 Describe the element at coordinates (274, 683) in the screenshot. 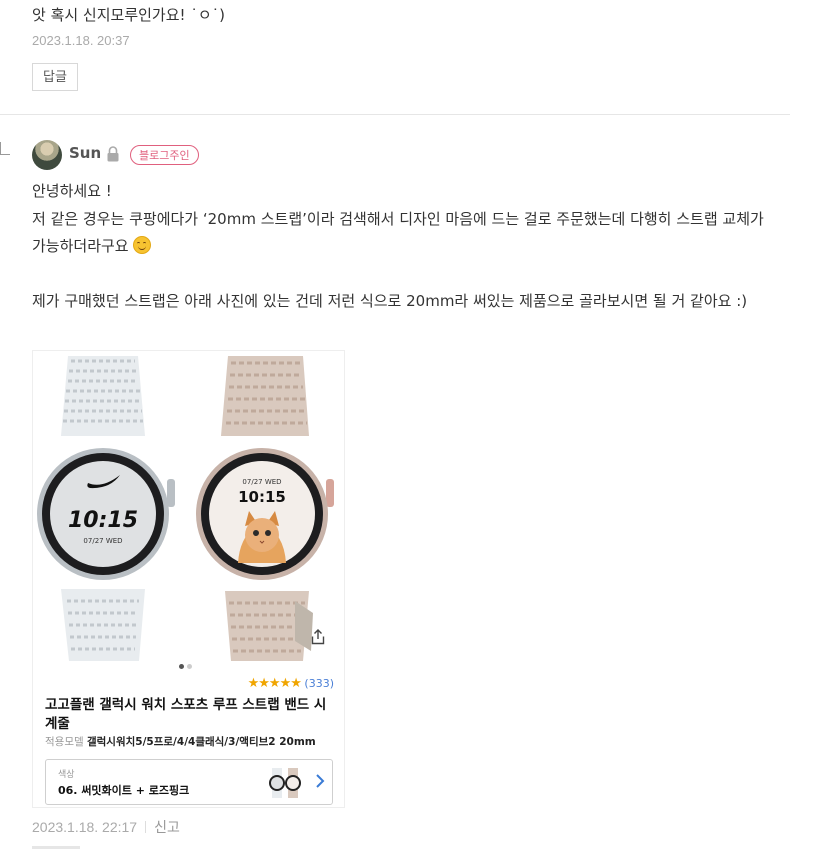

I see `star-rating-icon: ★★★★★` at that location.